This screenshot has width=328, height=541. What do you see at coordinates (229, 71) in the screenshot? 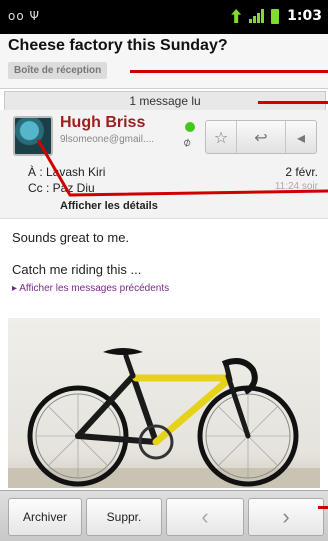
I see `callout-line-label` at bounding box center [229, 71].